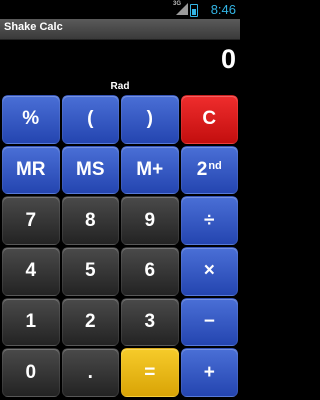 This screenshot has height=400, width=320. I want to click on memory-store-button: MS, so click(90, 170).